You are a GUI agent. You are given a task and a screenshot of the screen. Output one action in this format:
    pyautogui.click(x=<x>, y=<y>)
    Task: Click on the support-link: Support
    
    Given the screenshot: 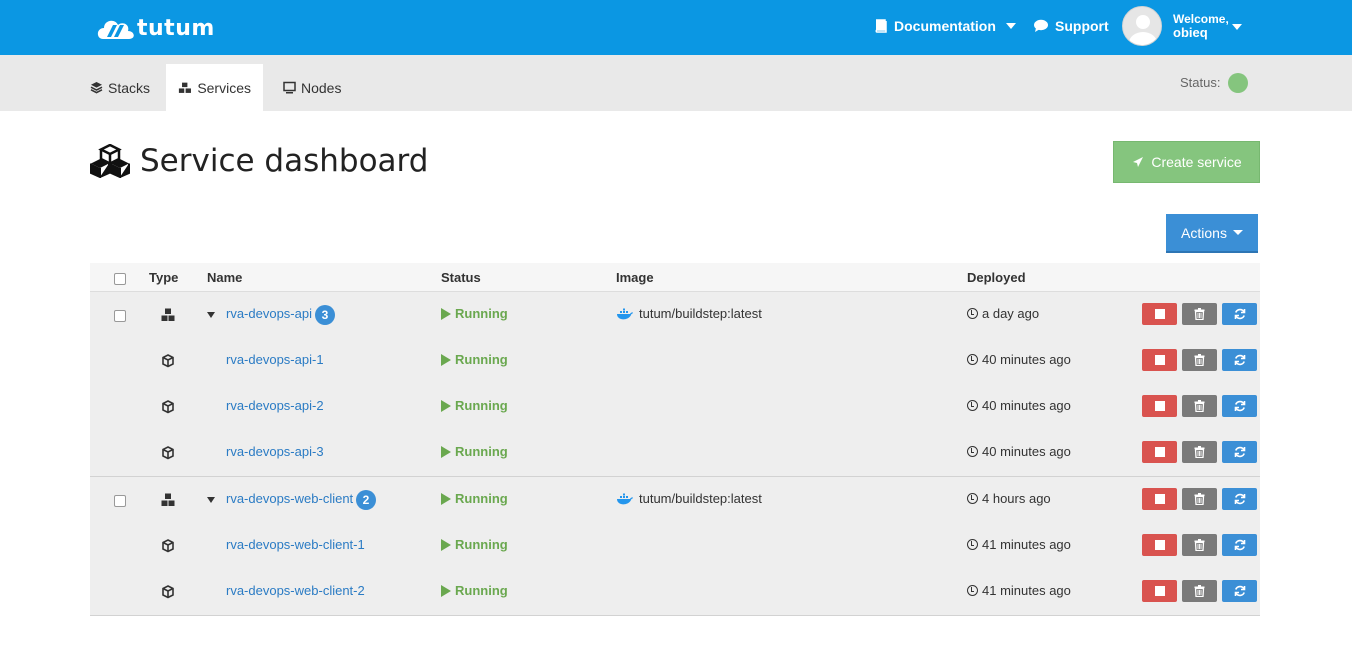 What is the action you would take?
    pyautogui.click(x=1071, y=26)
    